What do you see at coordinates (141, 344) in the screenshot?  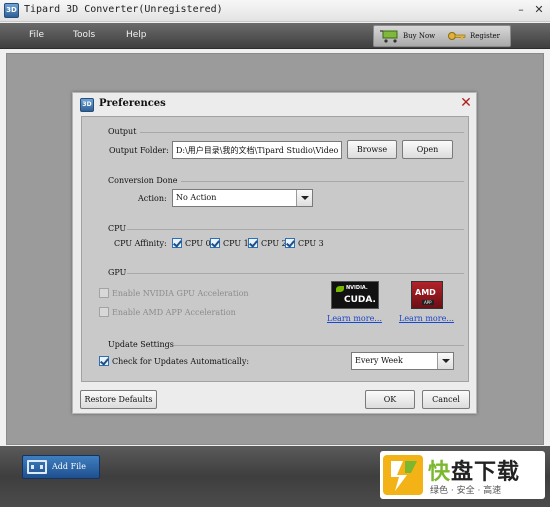 I see `section-update-title: Update Settings` at bounding box center [141, 344].